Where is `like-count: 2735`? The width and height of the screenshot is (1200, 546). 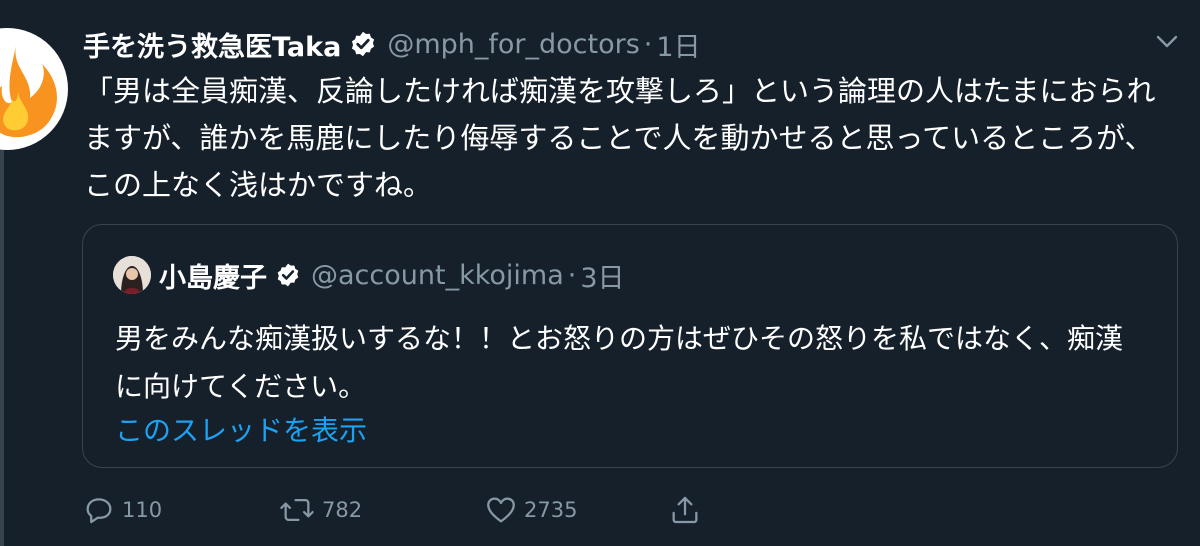 like-count: 2735 is located at coordinates (551, 510).